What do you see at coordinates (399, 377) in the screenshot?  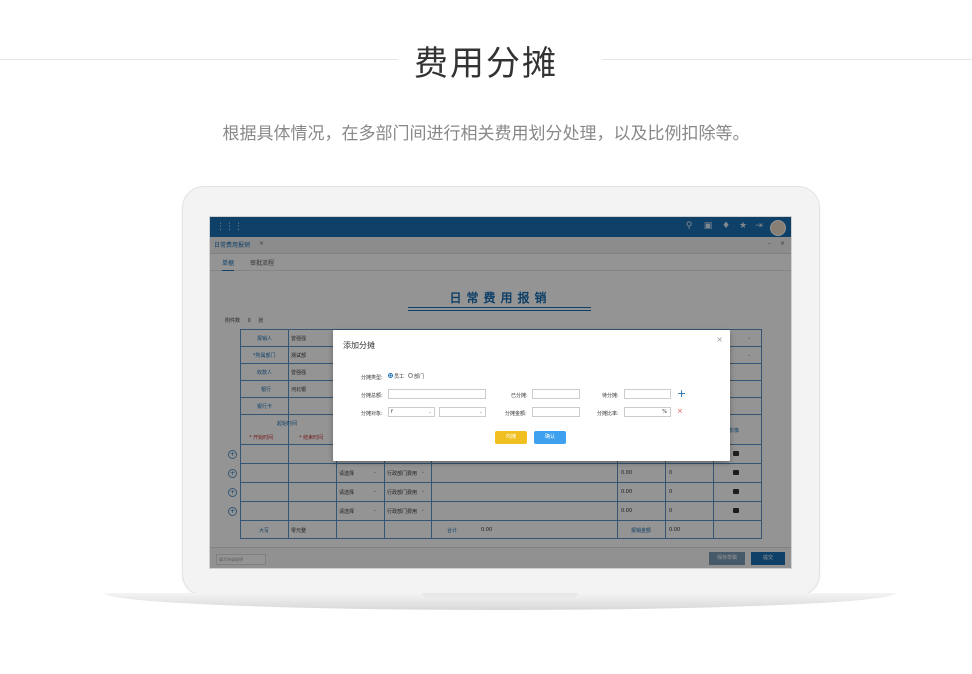 I see `radio-employee-label: 员工` at bounding box center [399, 377].